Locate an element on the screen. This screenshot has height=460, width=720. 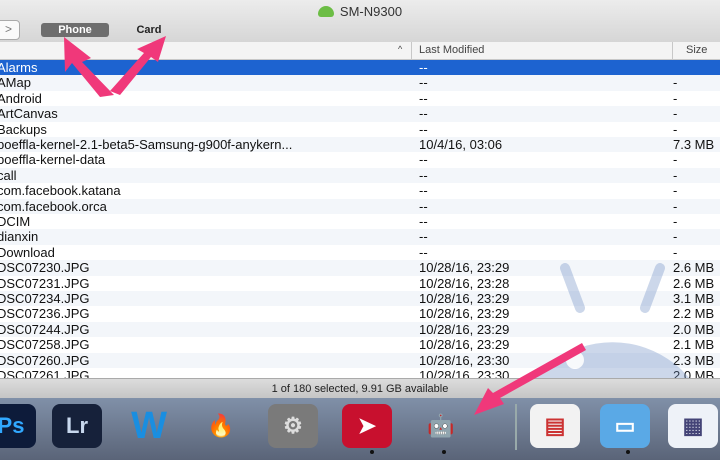
wunderlist-label: W is located at coordinates (149, 425).